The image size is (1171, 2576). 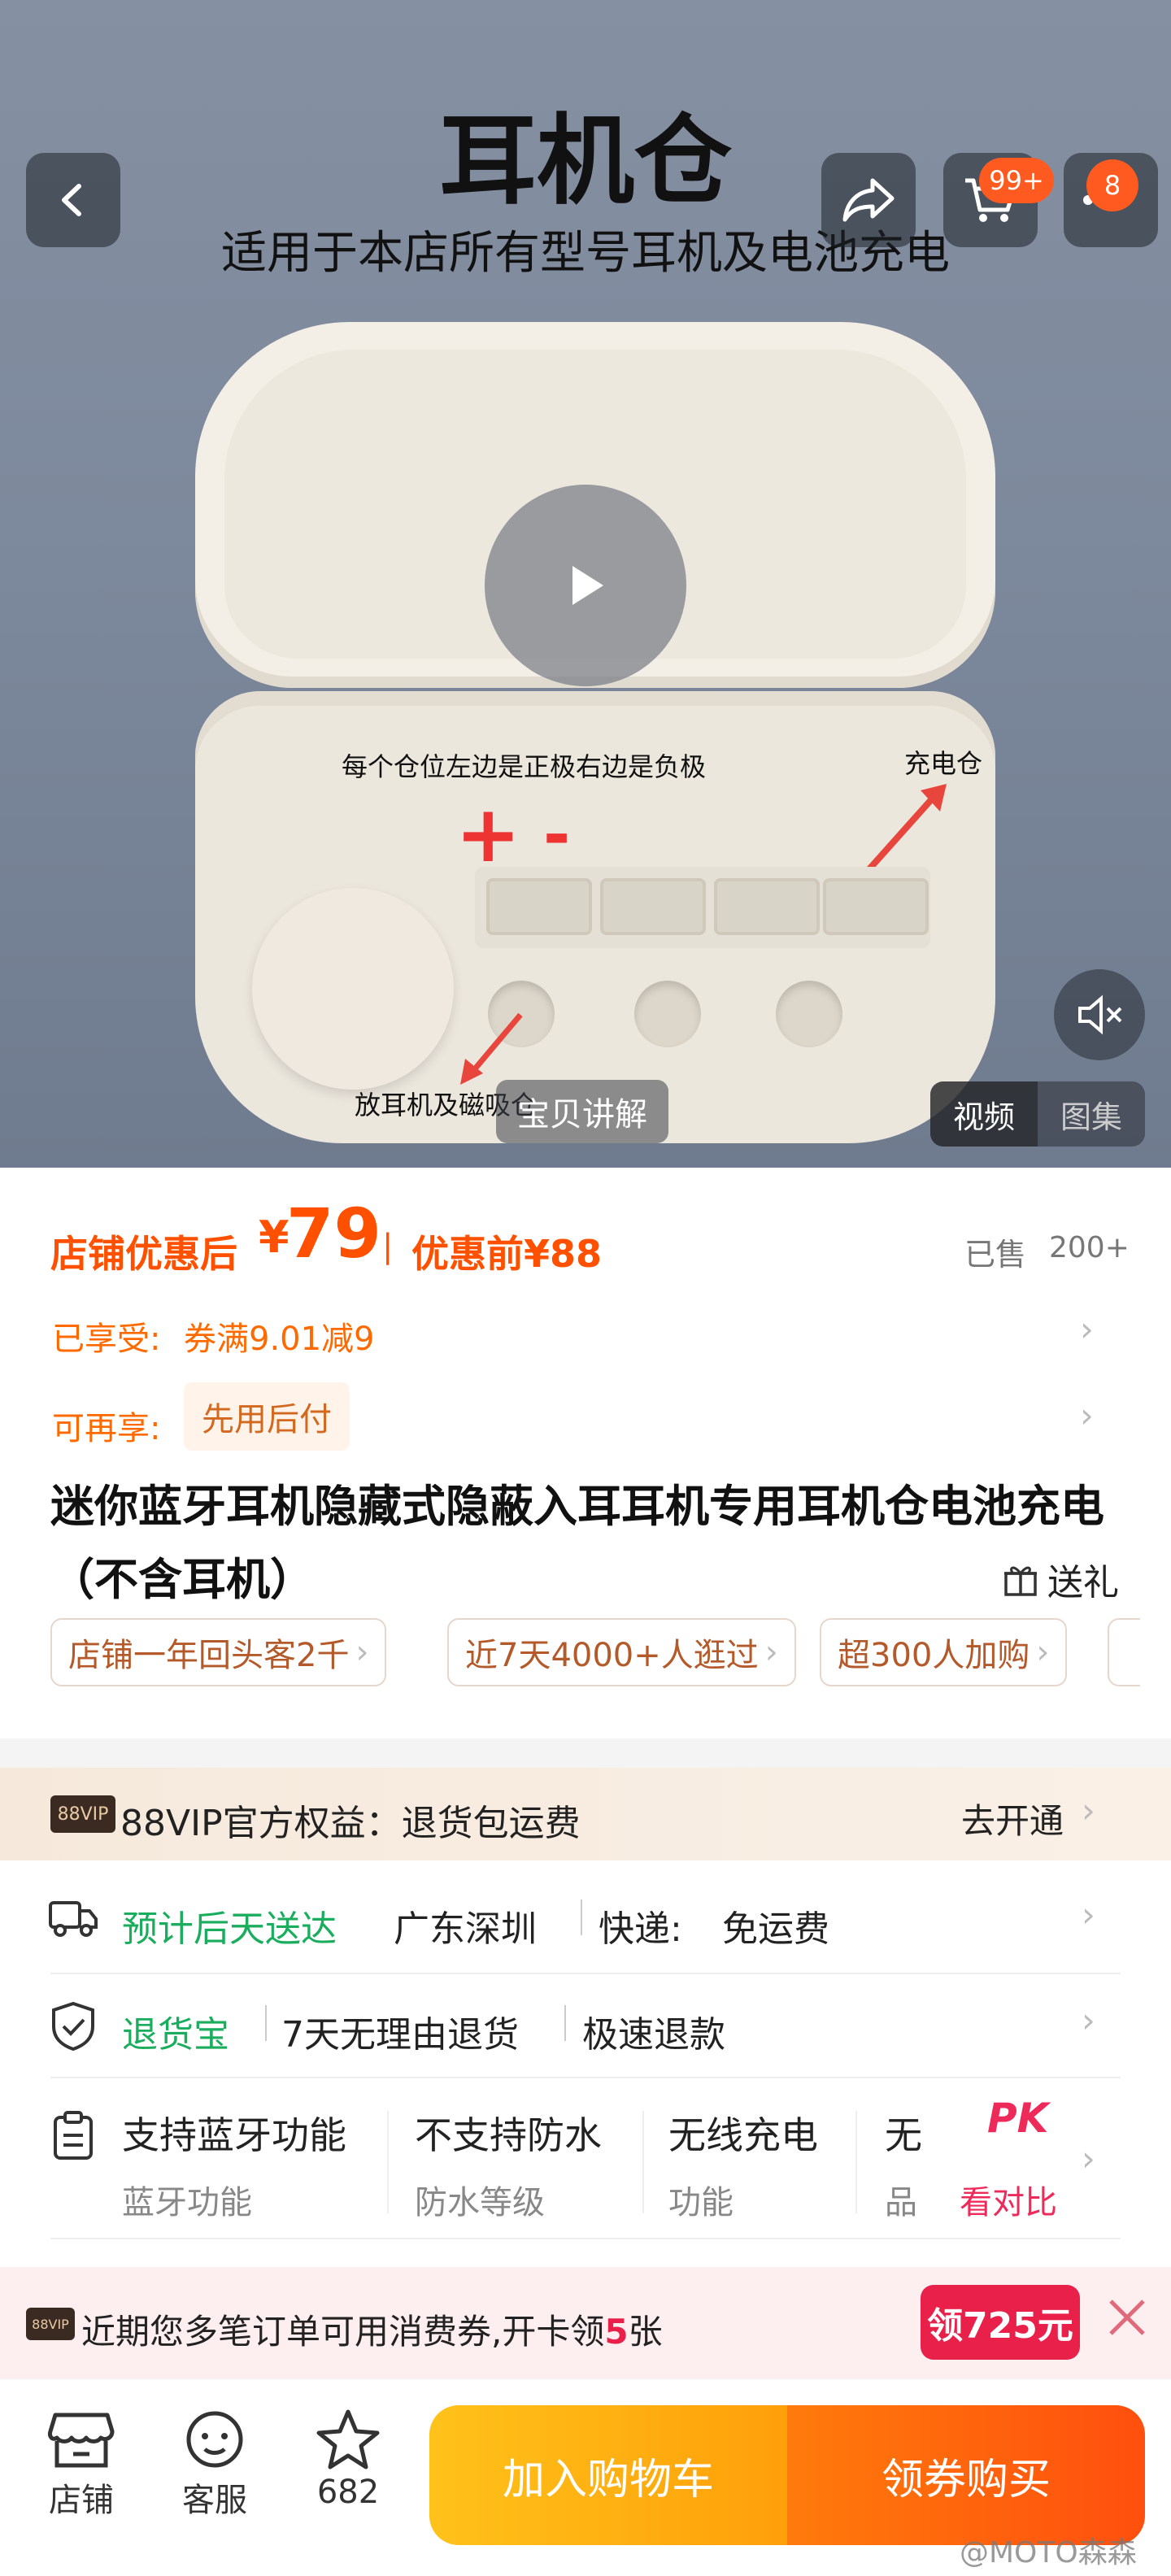 What do you see at coordinates (1112, 185) in the screenshot?
I see `more-count-badge: 8` at bounding box center [1112, 185].